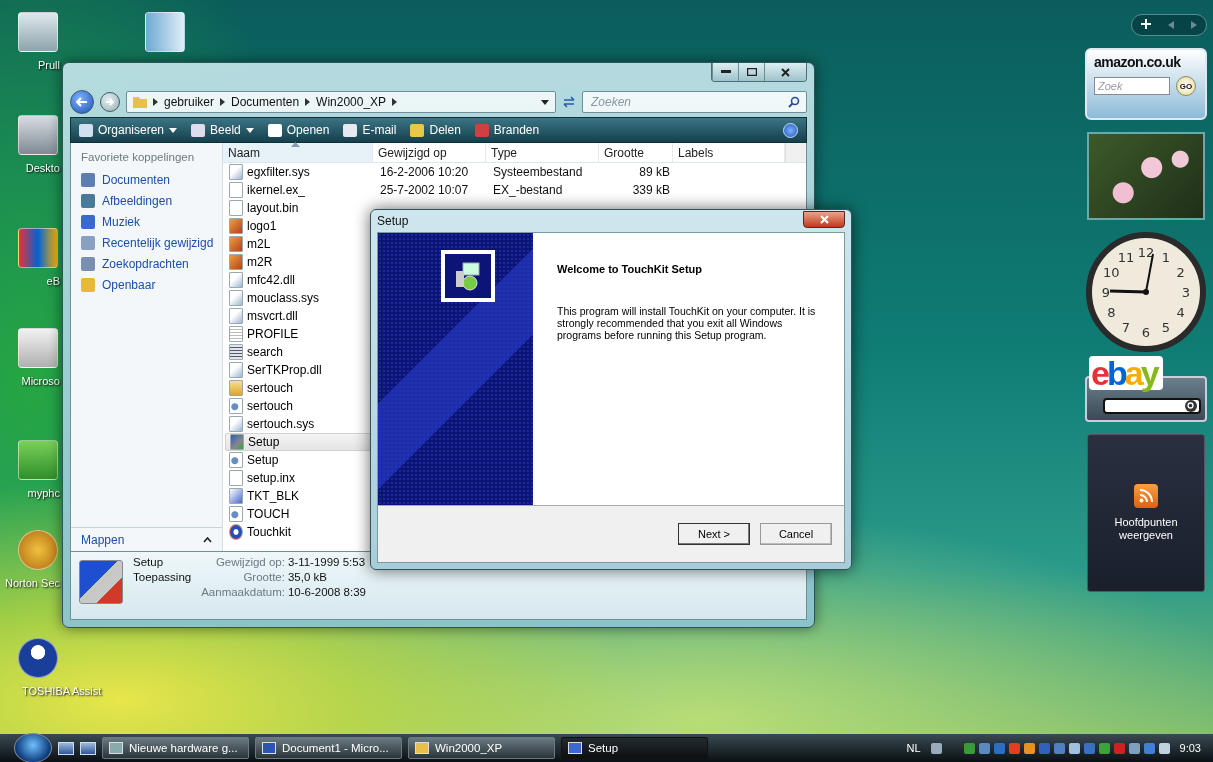 The height and width of the screenshot is (762, 1213). Describe the element at coordinates (796, 534) in the screenshot. I see `dialog-button: Cancel` at that location.